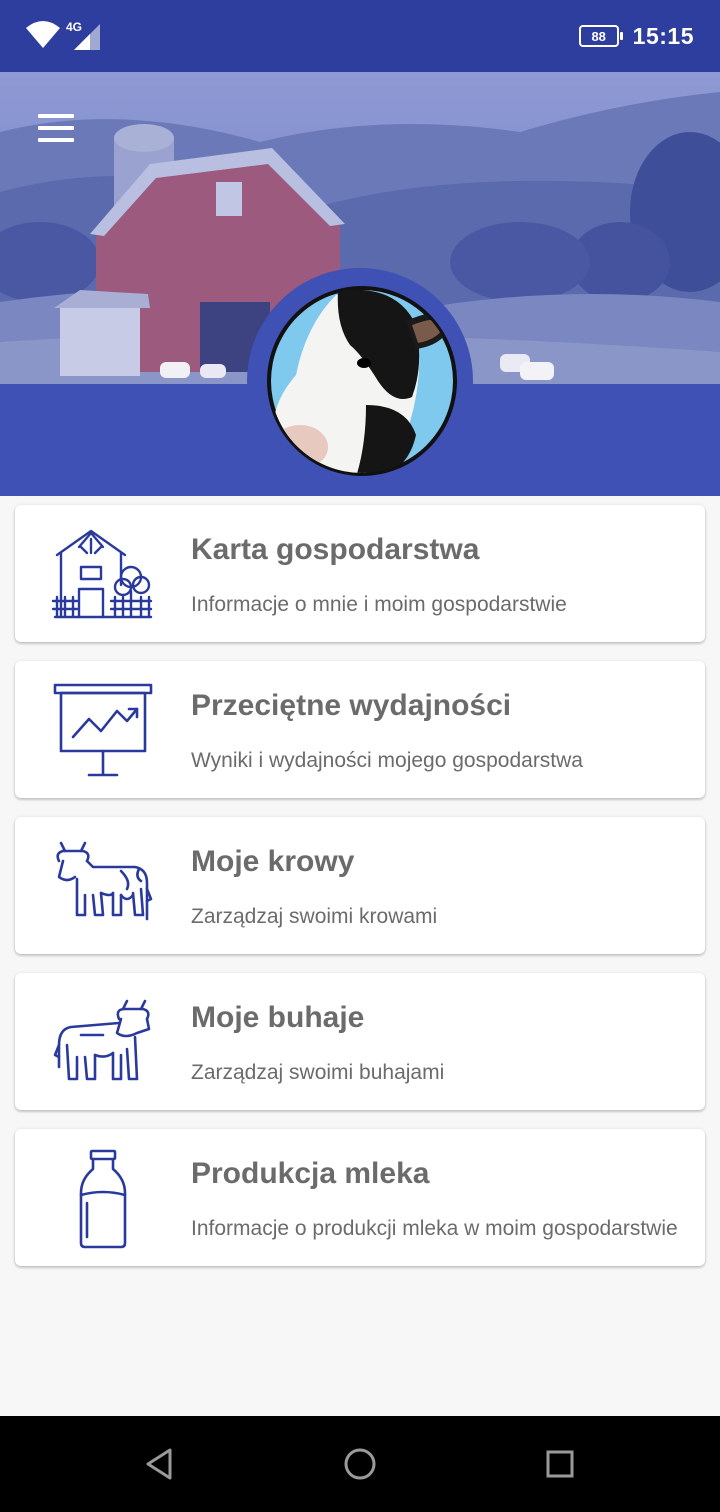 Image resolution: width=720 pixels, height=1512 pixels. Describe the element at coordinates (362, 381) in the screenshot. I see `cow-head-avatar` at that location.